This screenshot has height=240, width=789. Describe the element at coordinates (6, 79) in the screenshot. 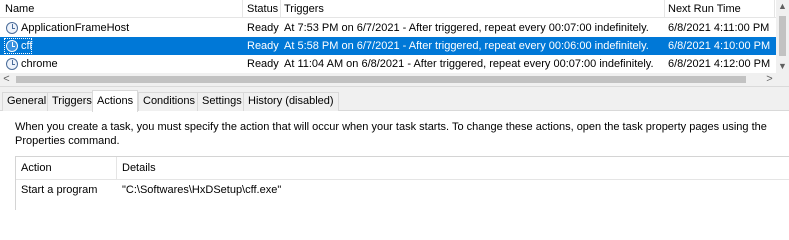

I see `scroll-left-icon: <` at that location.